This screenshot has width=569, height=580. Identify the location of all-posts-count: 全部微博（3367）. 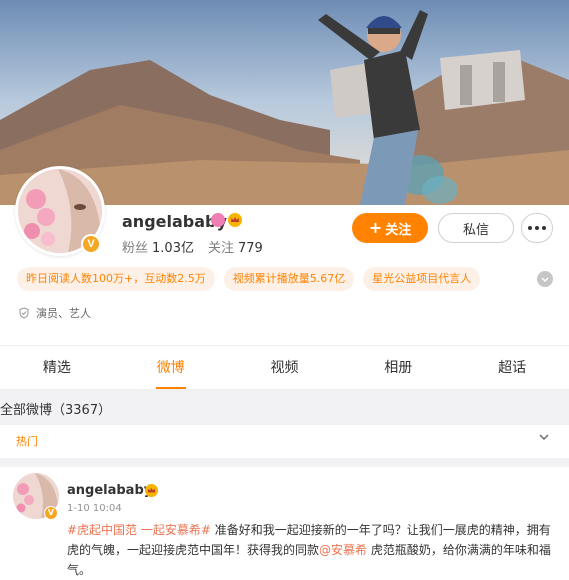
(56, 410).